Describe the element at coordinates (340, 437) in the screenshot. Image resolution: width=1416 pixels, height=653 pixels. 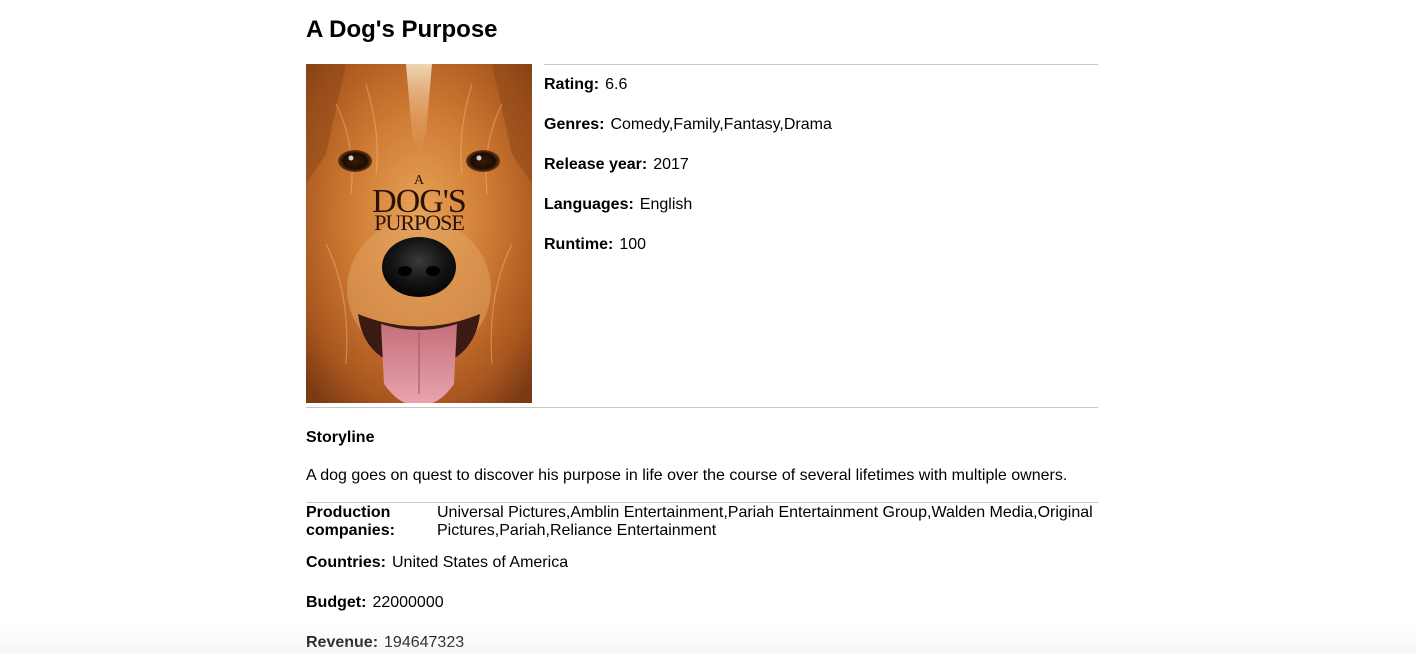
I see `storyline-heading: Storyline` at that location.